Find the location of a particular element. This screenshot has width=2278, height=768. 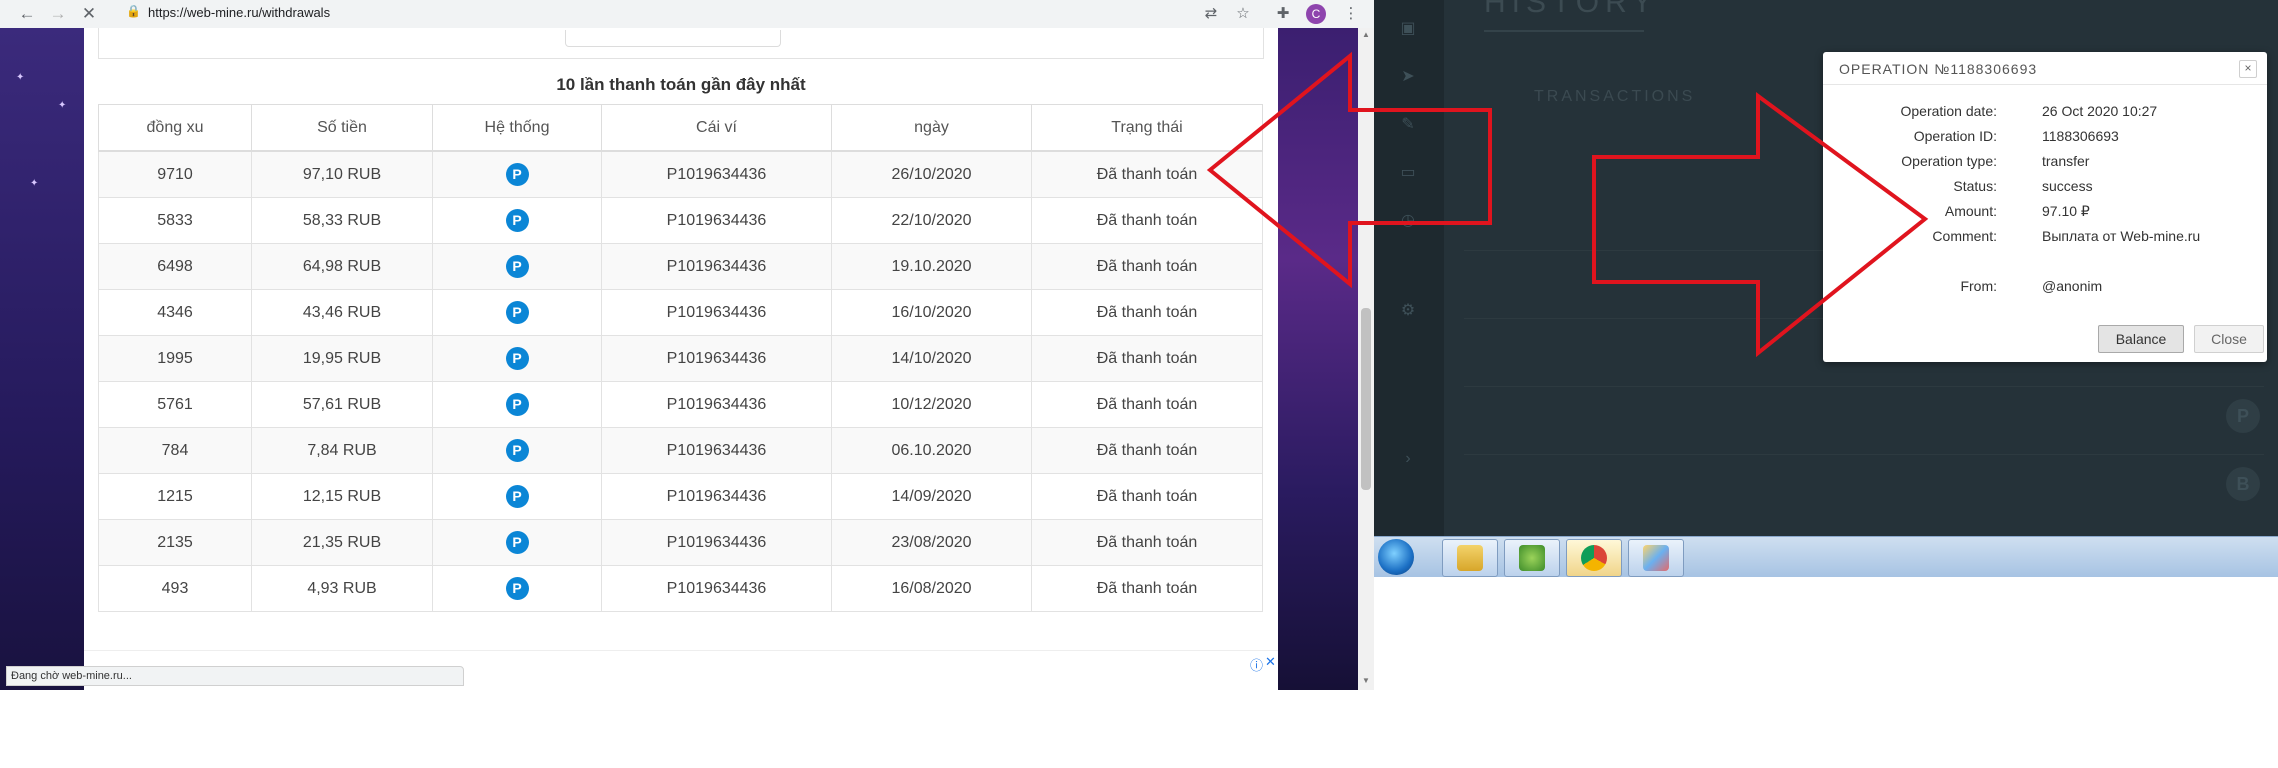

date-cell: 22/10/2020 is located at coordinates (931, 220).